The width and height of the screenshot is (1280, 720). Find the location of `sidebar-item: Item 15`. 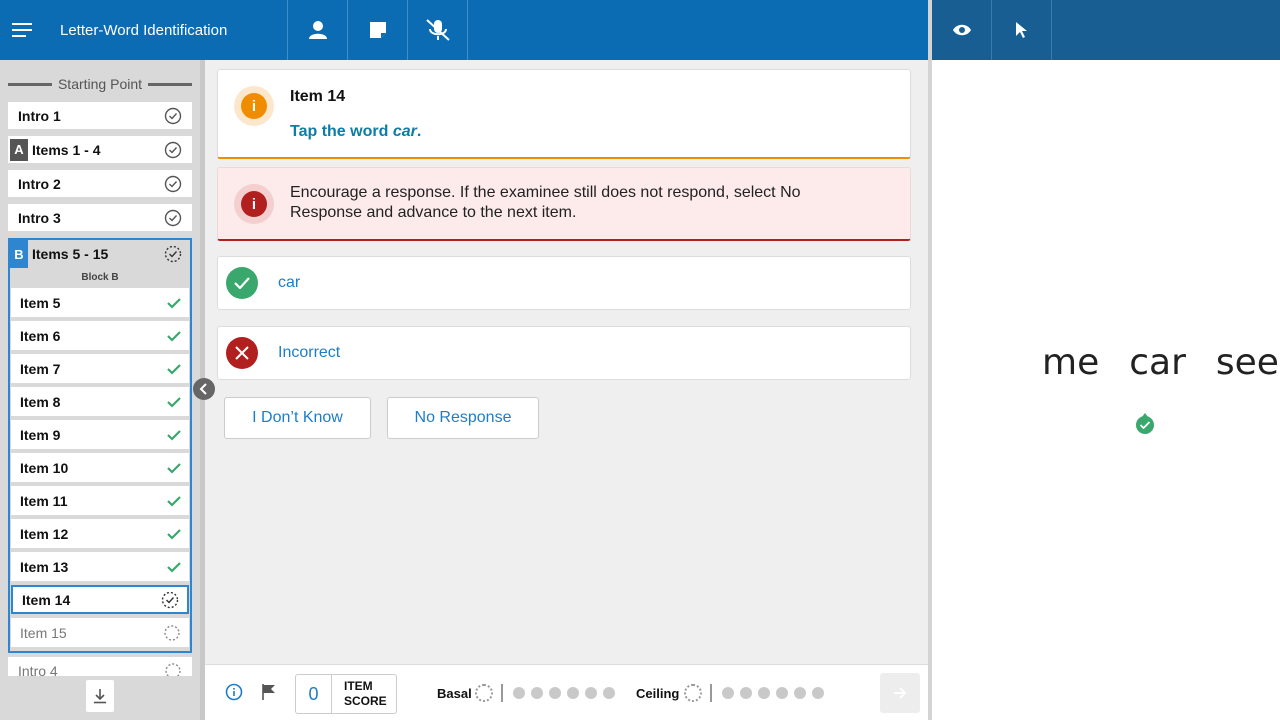

sidebar-item: Item 15 is located at coordinates (100, 632).